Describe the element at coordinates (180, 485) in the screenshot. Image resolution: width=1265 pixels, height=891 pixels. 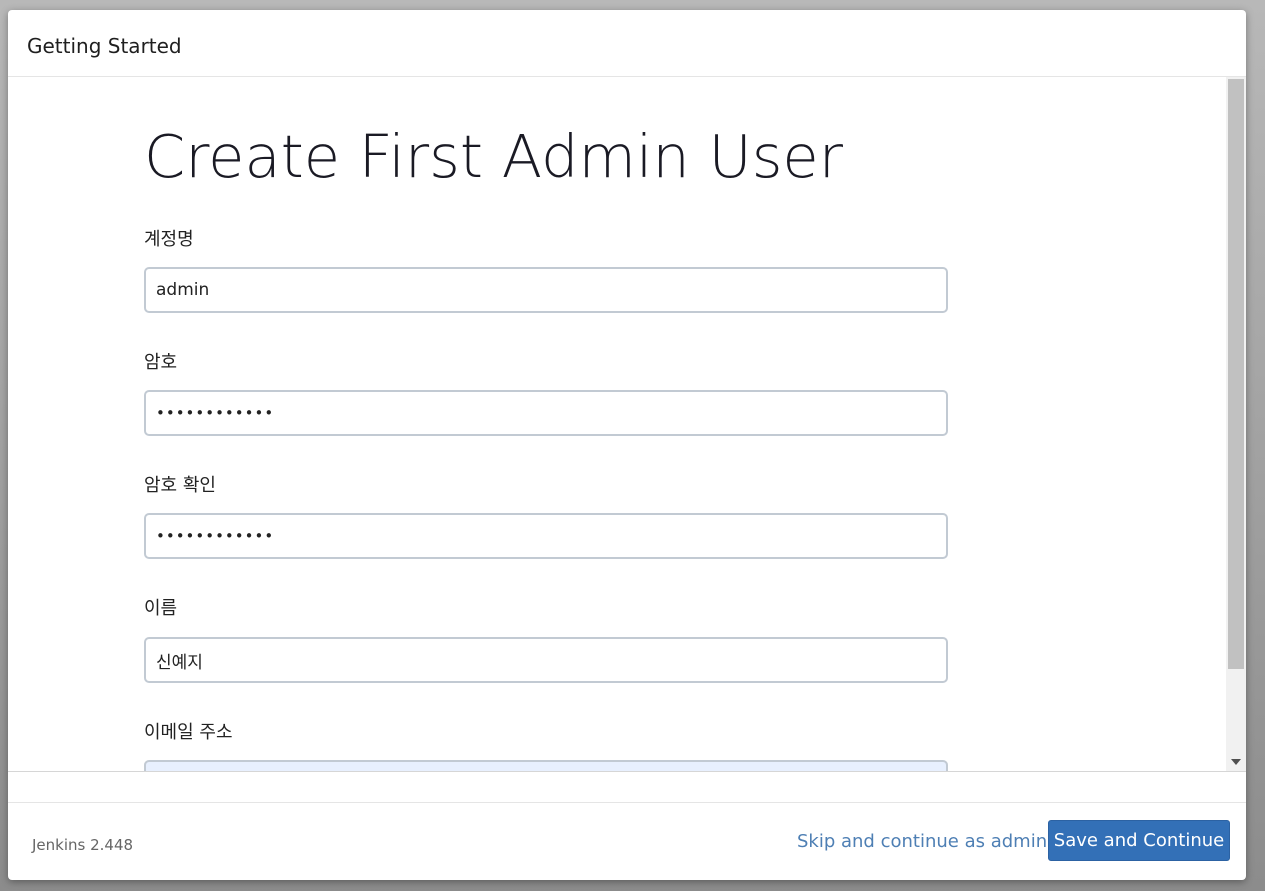
I see `password-confirm-label: 암호 확인` at that location.